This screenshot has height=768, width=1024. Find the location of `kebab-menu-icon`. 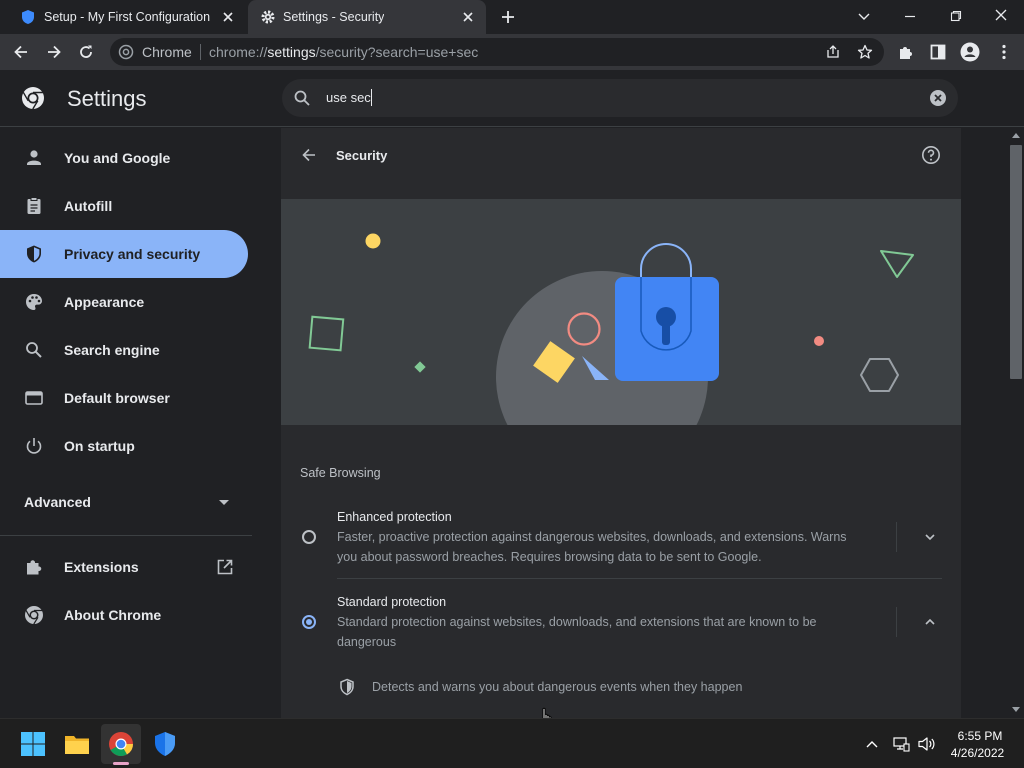

kebab-menu-icon is located at coordinates (1004, 52).